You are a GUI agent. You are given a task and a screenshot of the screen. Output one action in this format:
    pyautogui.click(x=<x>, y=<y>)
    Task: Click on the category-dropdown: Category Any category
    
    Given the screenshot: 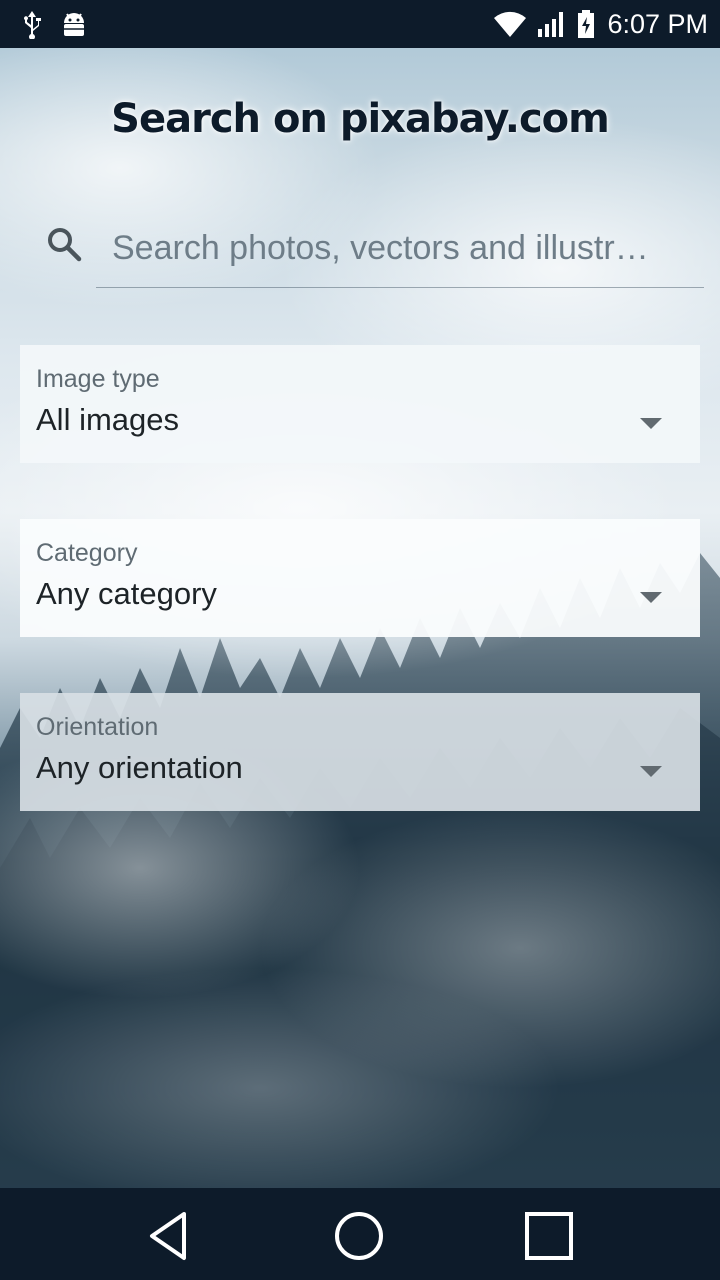 What is the action you would take?
    pyautogui.click(x=360, y=578)
    